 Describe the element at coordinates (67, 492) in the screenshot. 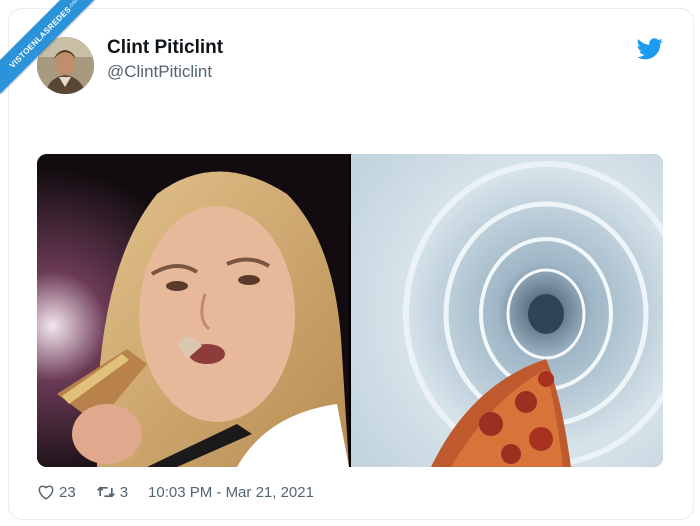

I see `like-count: 23` at that location.